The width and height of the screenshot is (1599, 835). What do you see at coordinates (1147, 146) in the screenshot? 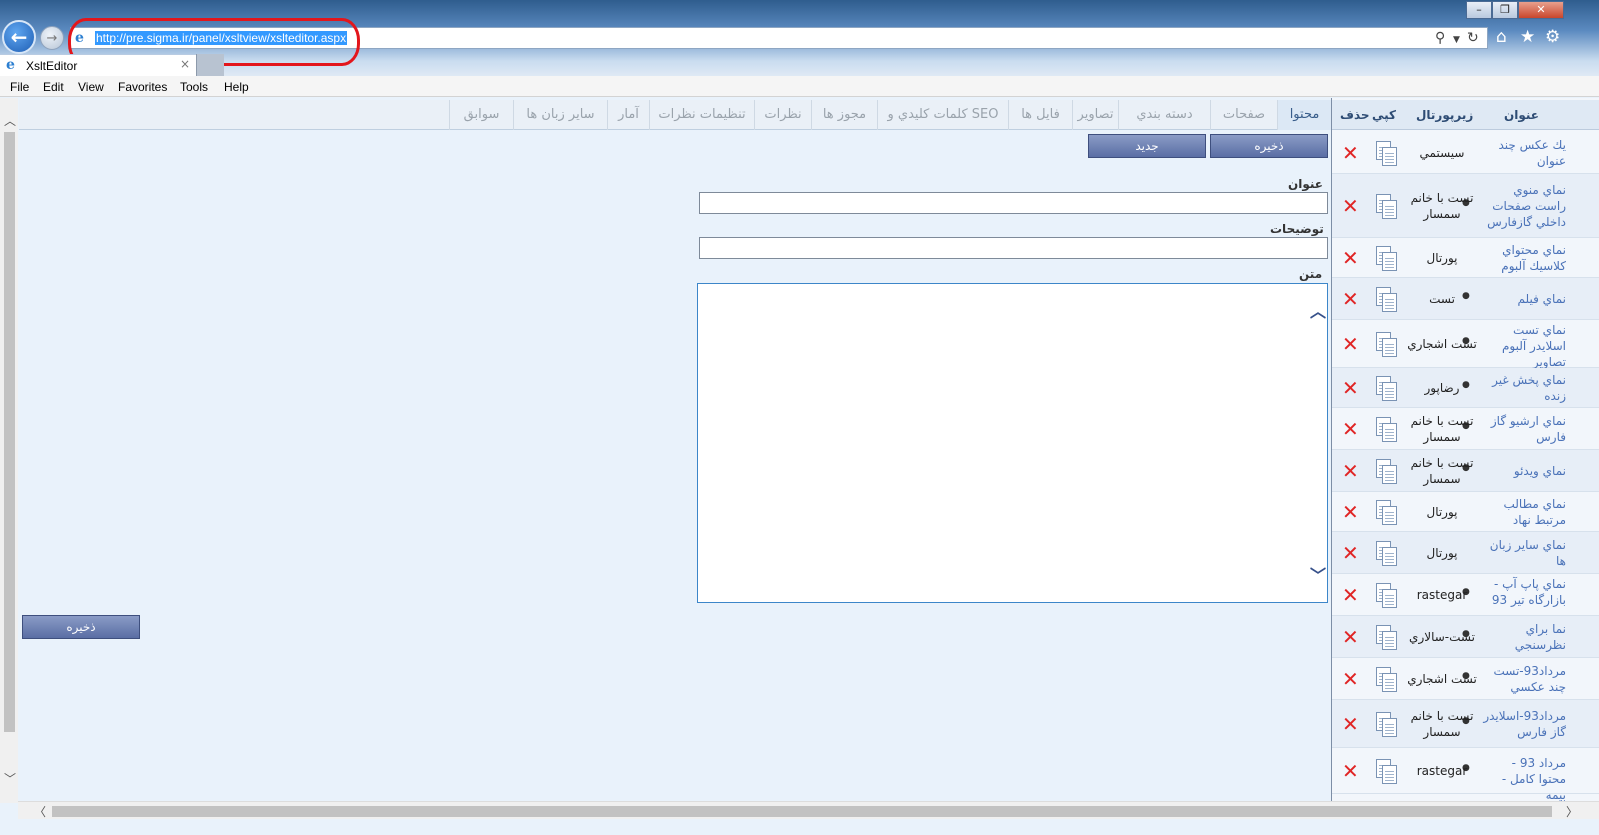
I see `new-button: جديد` at bounding box center [1147, 146].